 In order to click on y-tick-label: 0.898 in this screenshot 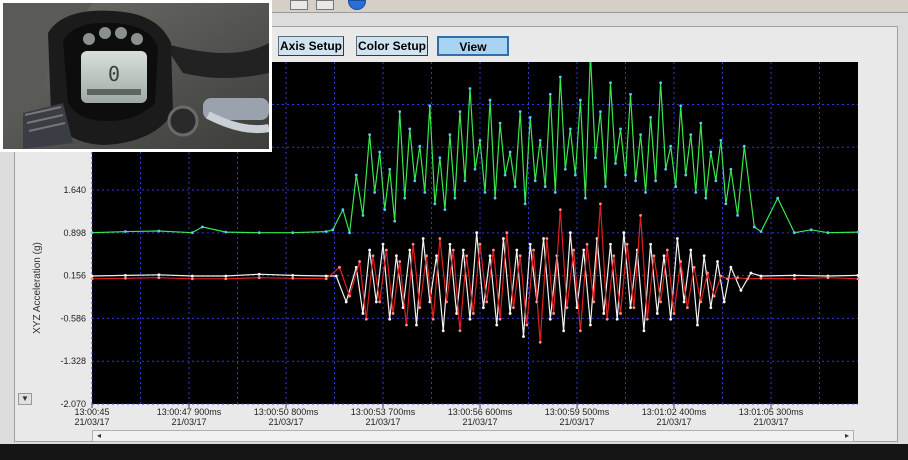, I will do `click(74, 233)`.